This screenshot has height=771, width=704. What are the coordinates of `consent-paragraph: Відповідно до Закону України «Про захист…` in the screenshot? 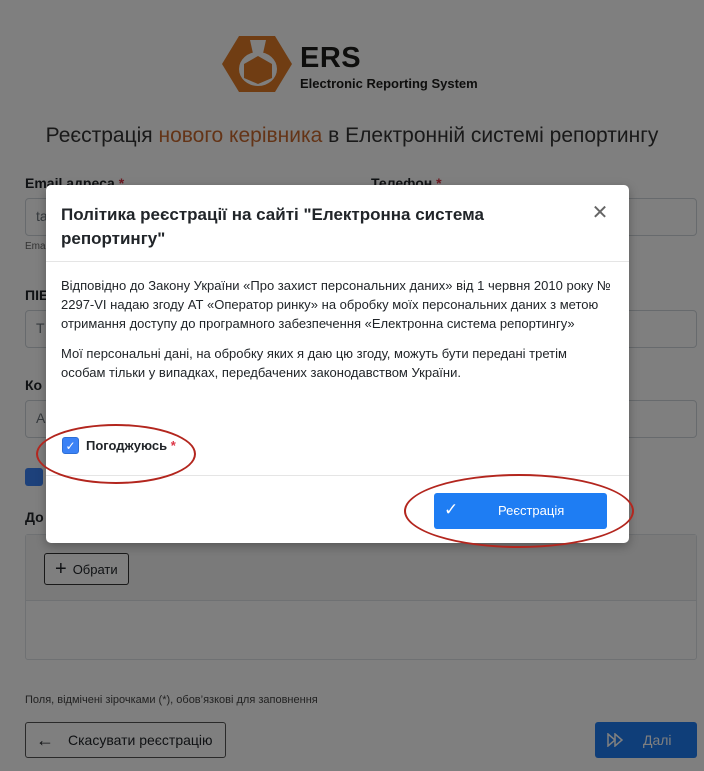 It's located at (336, 304).